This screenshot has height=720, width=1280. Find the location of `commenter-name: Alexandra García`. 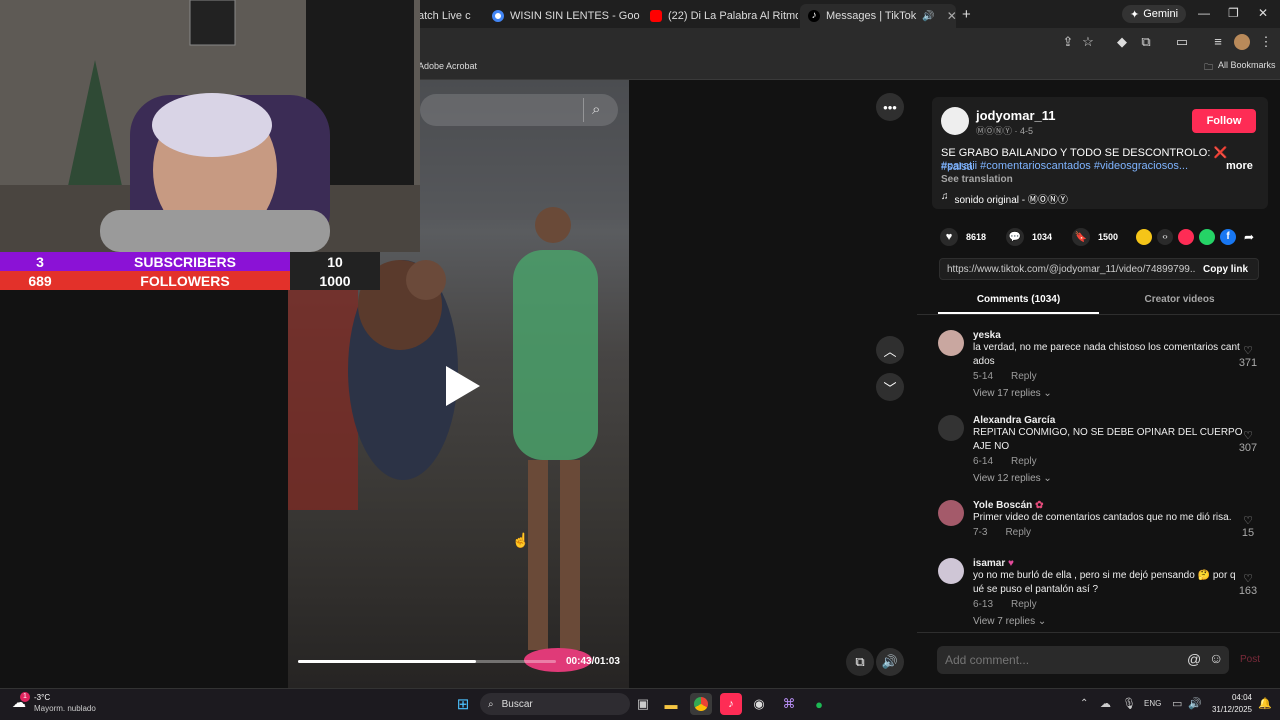

commenter-name: Alexandra García is located at coordinates (1109, 420).